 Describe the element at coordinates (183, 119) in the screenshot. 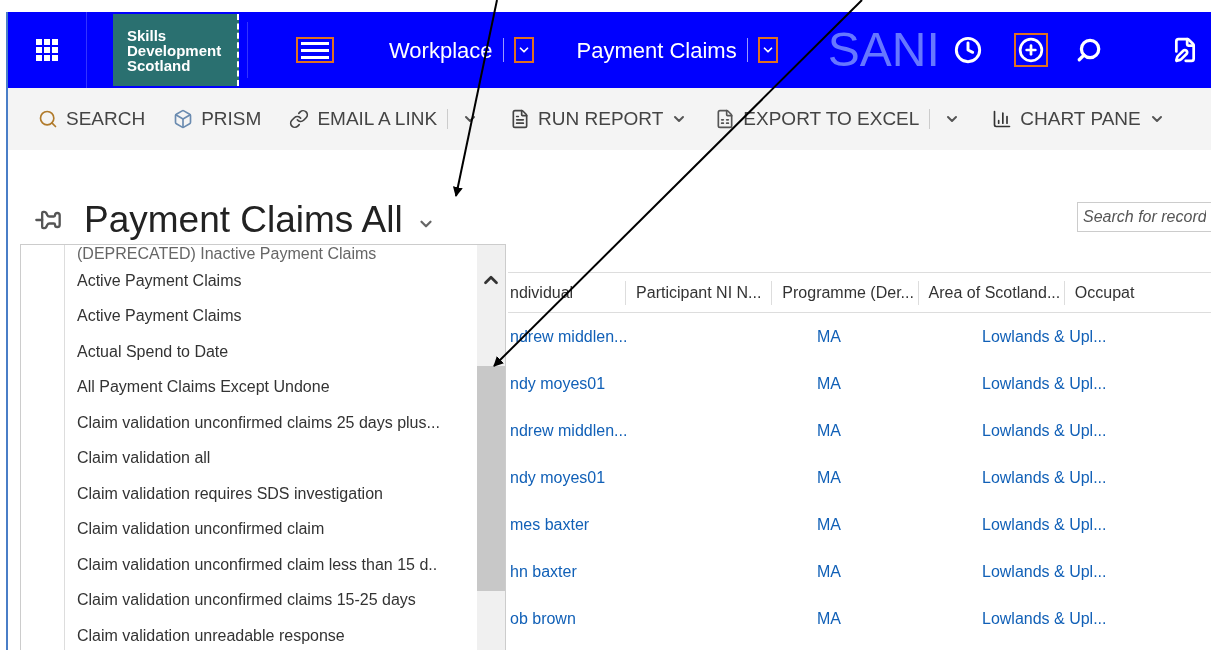

I see `cube-icon` at that location.